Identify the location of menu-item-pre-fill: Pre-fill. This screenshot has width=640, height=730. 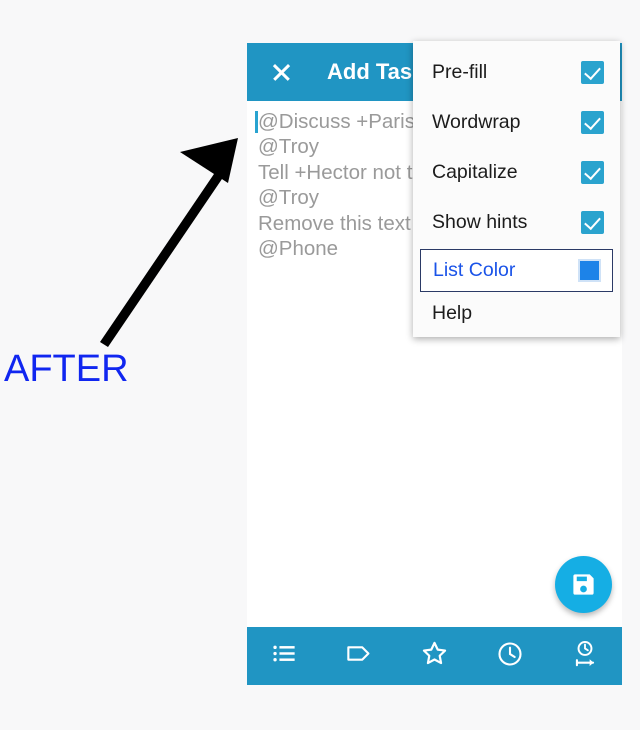
(516, 72).